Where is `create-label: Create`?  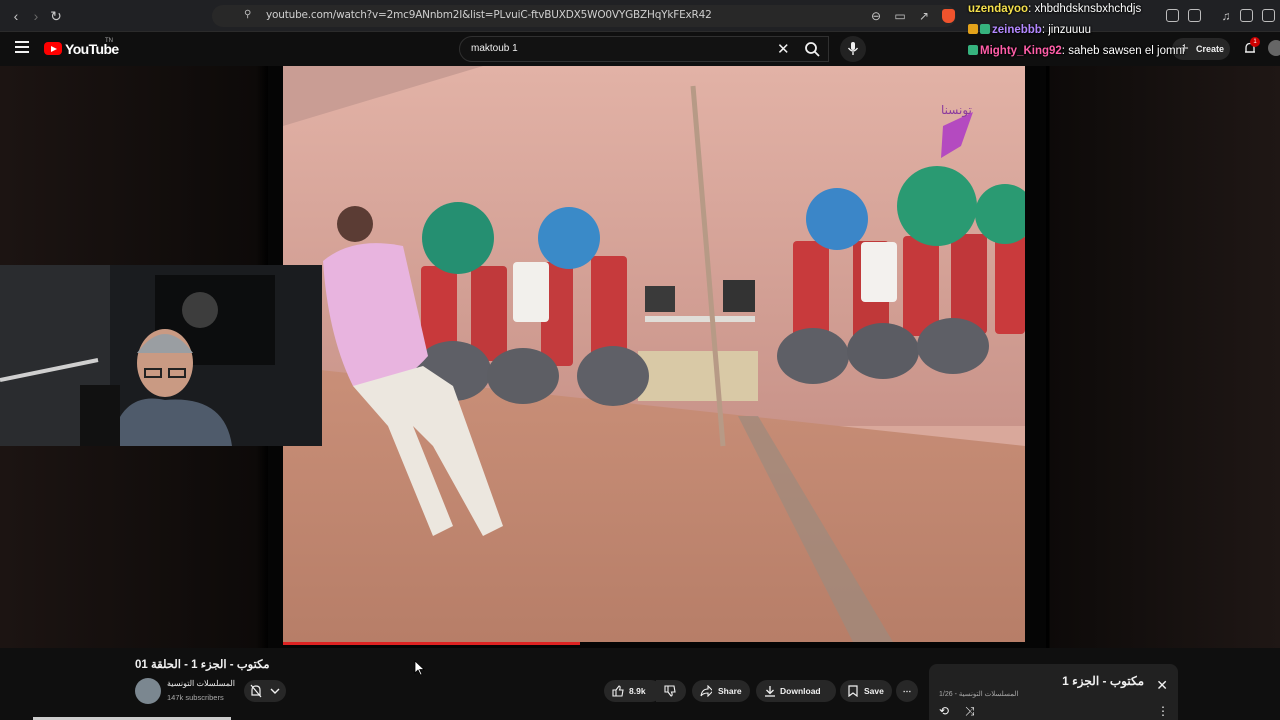 create-label: Create is located at coordinates (1210, 49).